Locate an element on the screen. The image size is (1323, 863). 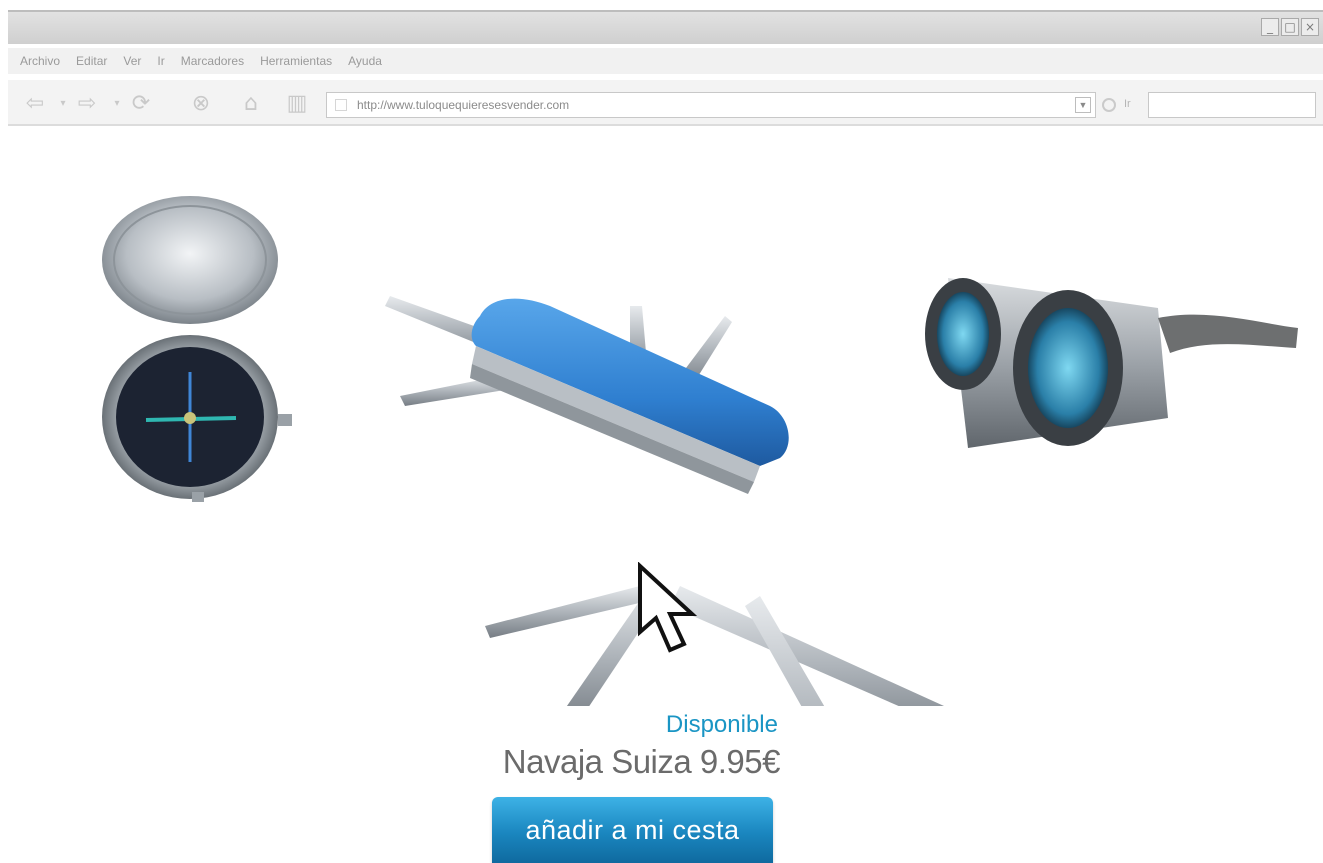
go-icon is located at coordinates (1109, 105).